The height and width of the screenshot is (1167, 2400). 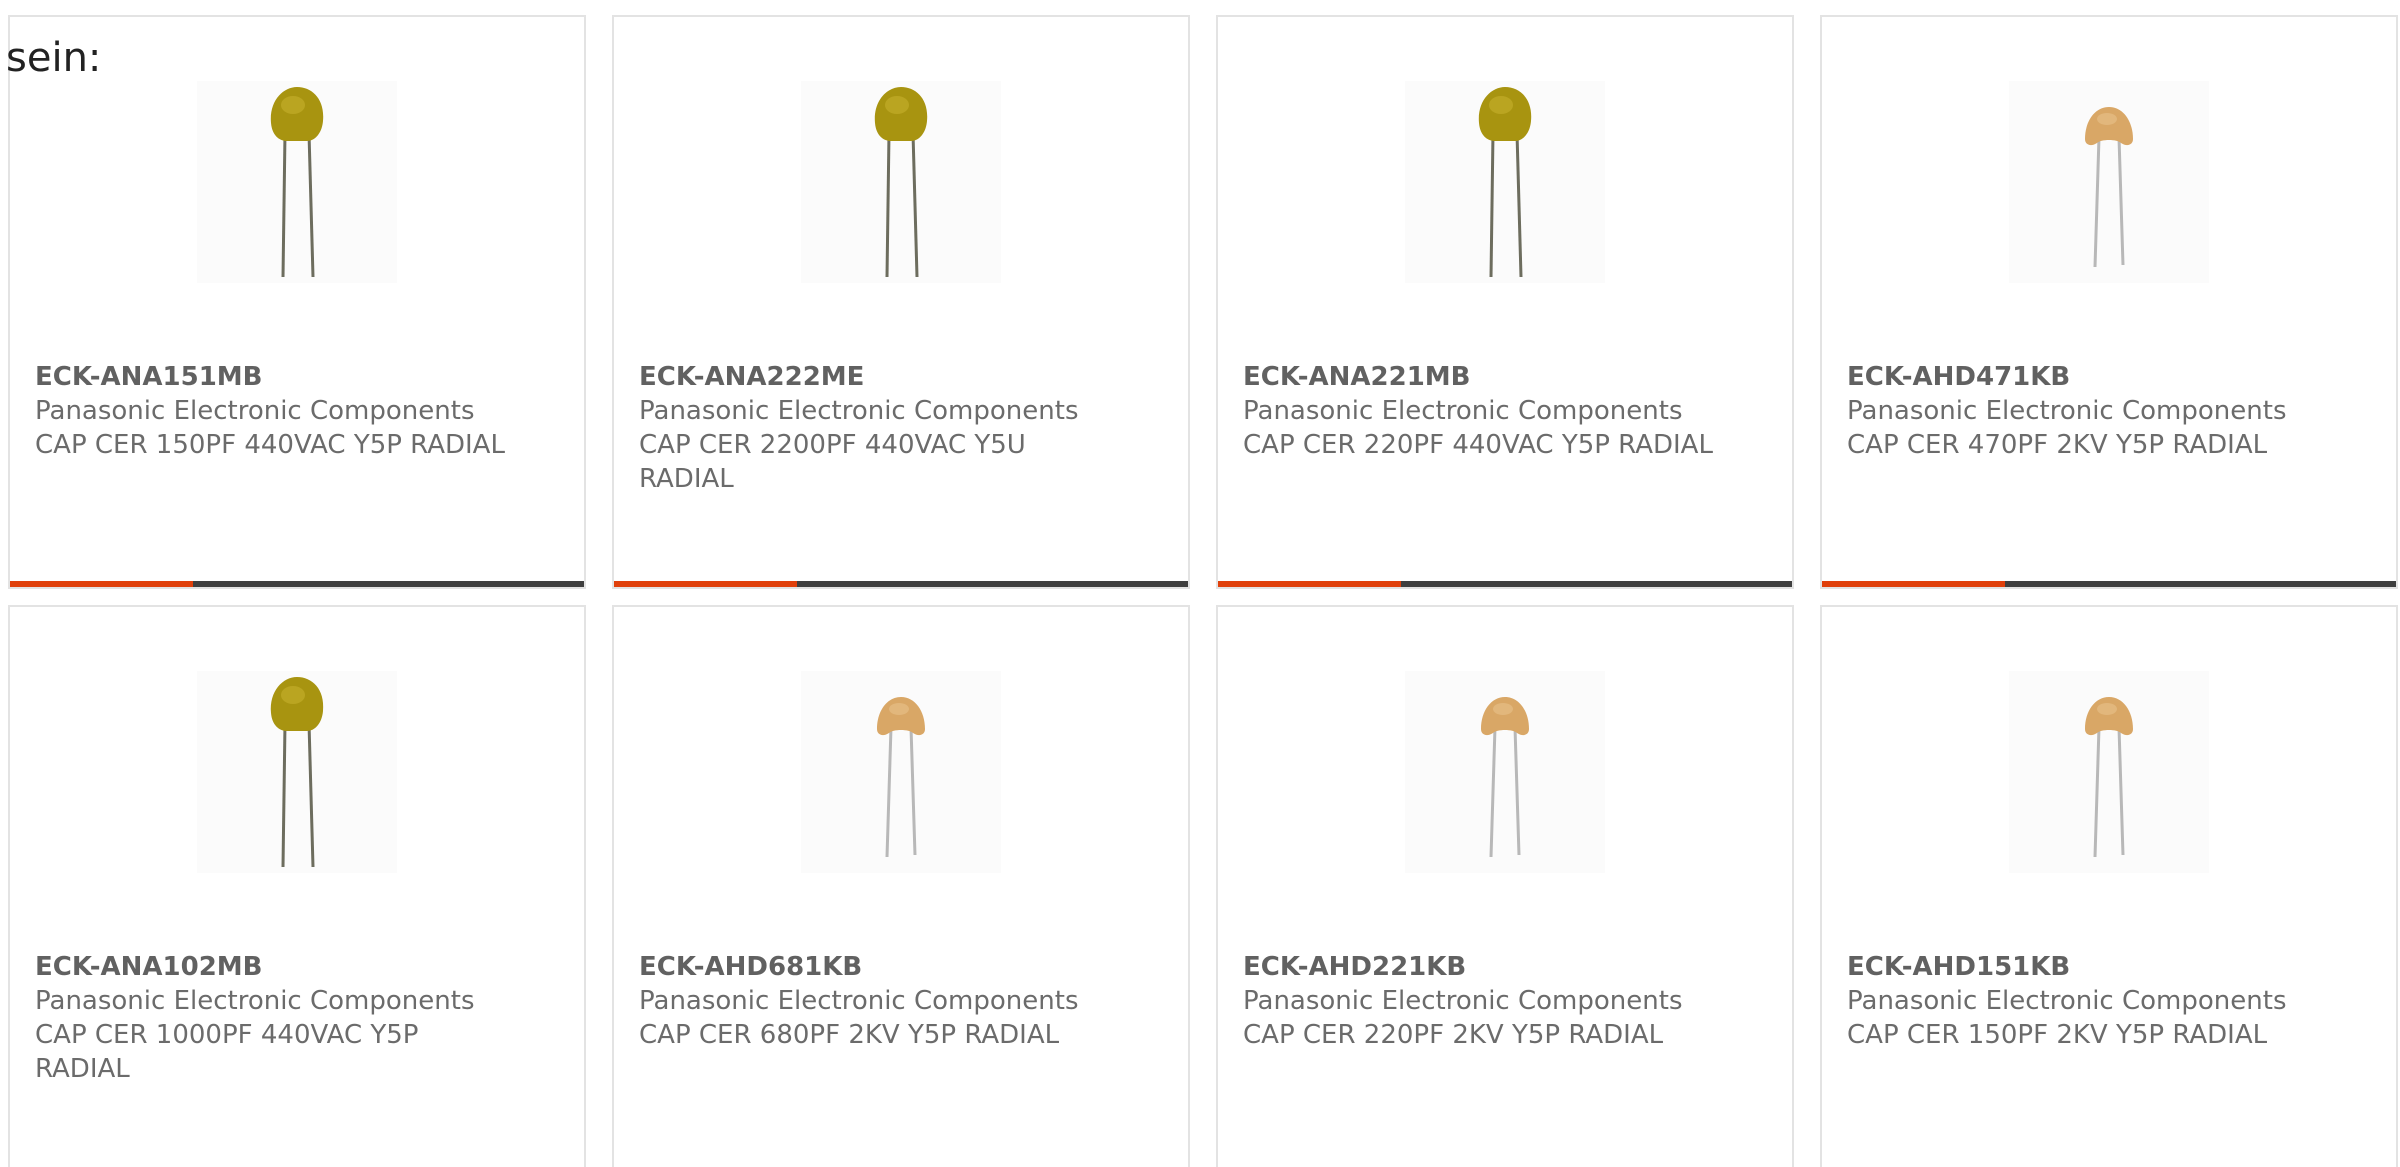 I want to click on description-label: CAP CER 220PF 440VAC Y5P RADIAL, so click(x=1478, y=445).